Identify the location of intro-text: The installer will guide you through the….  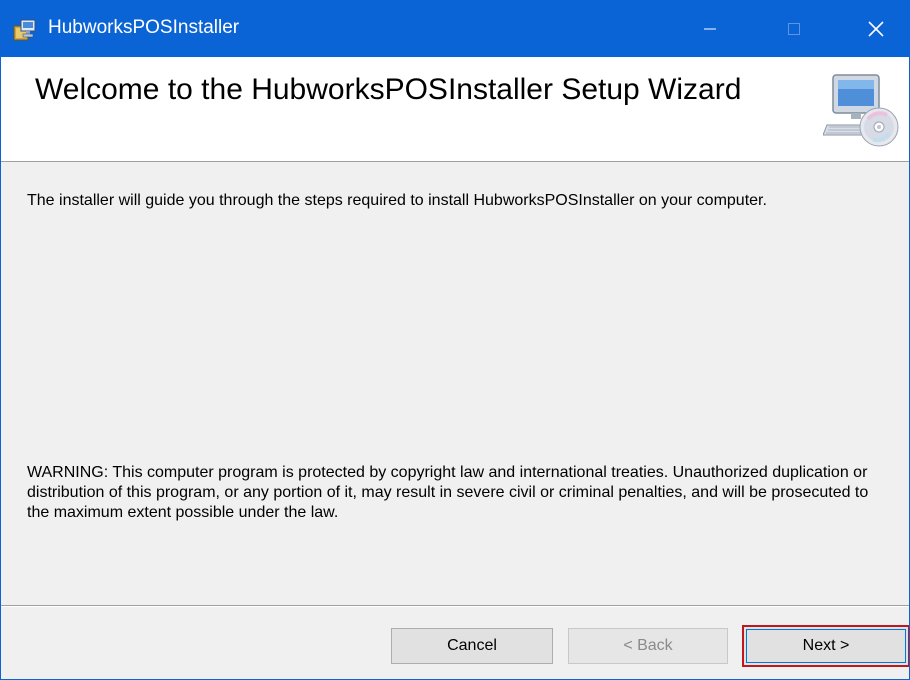
(397, 200).